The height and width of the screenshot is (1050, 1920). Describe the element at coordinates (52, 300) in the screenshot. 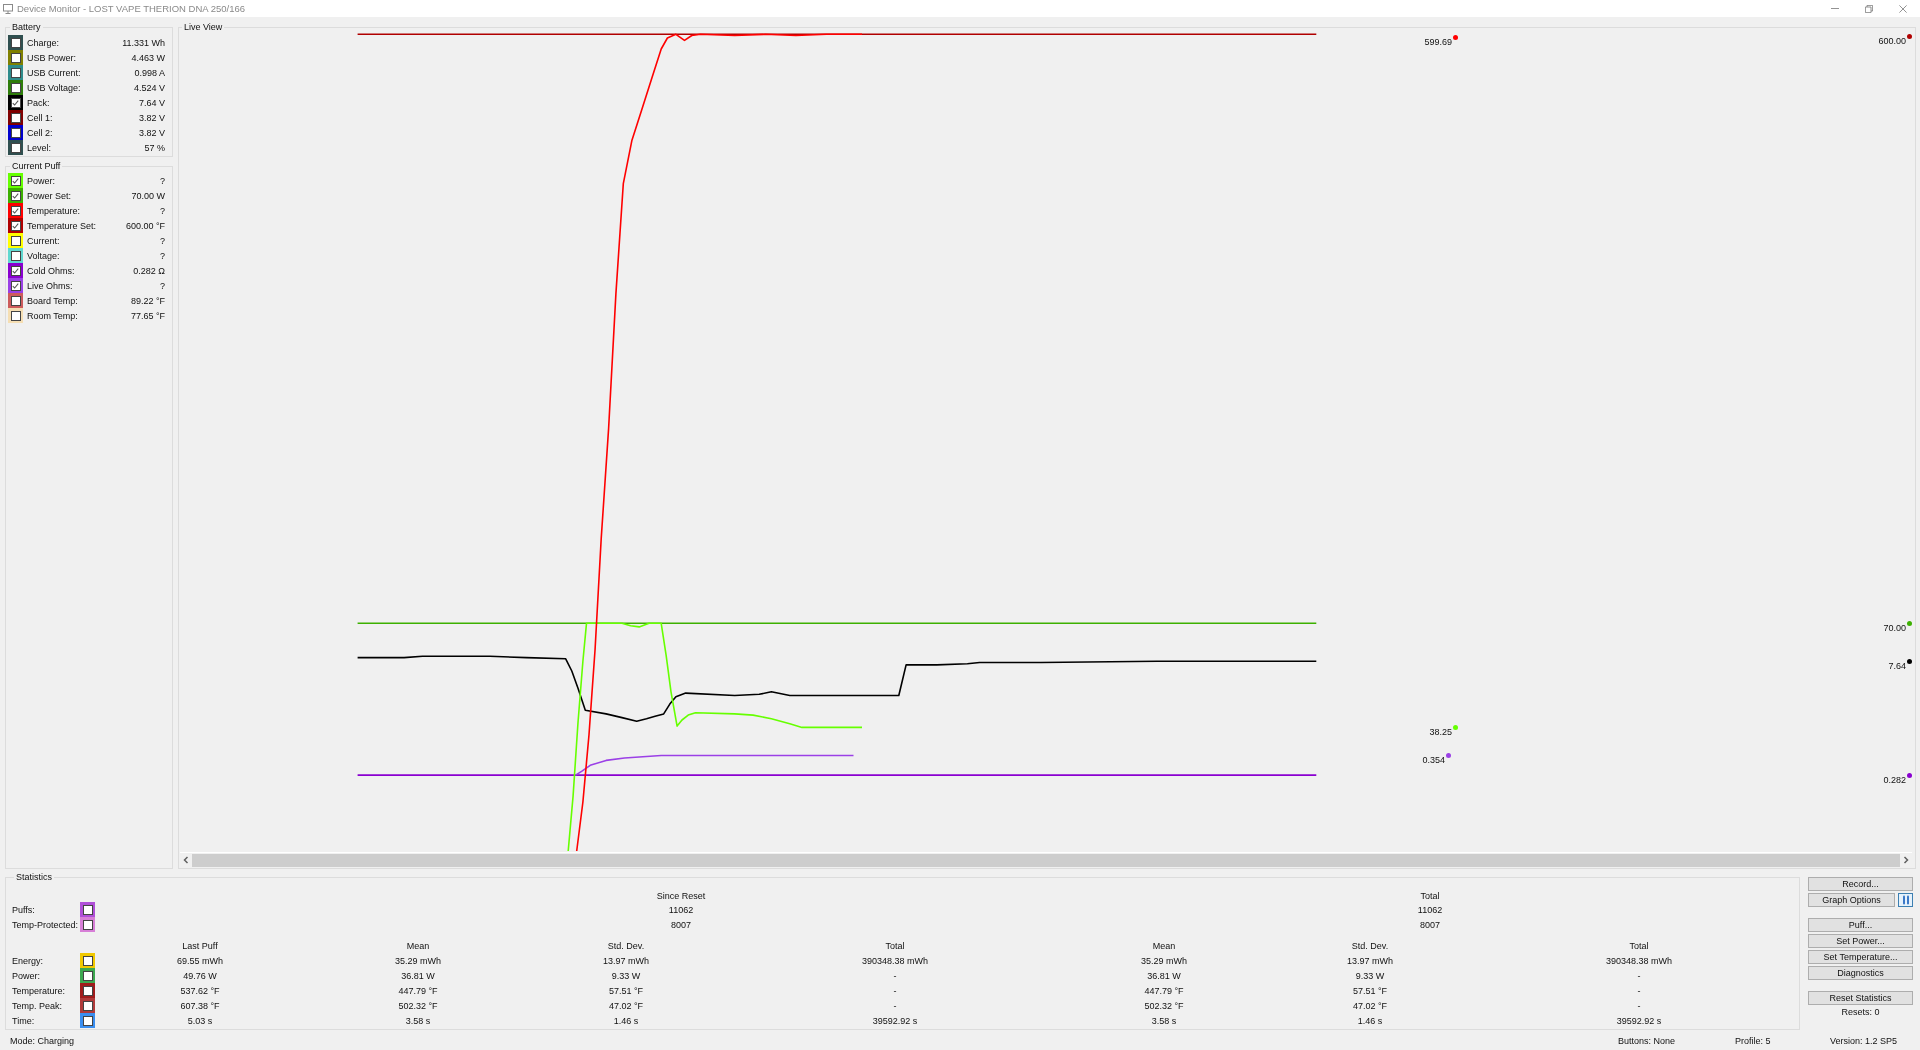

I see `item-label: Board Temp:` at that location.